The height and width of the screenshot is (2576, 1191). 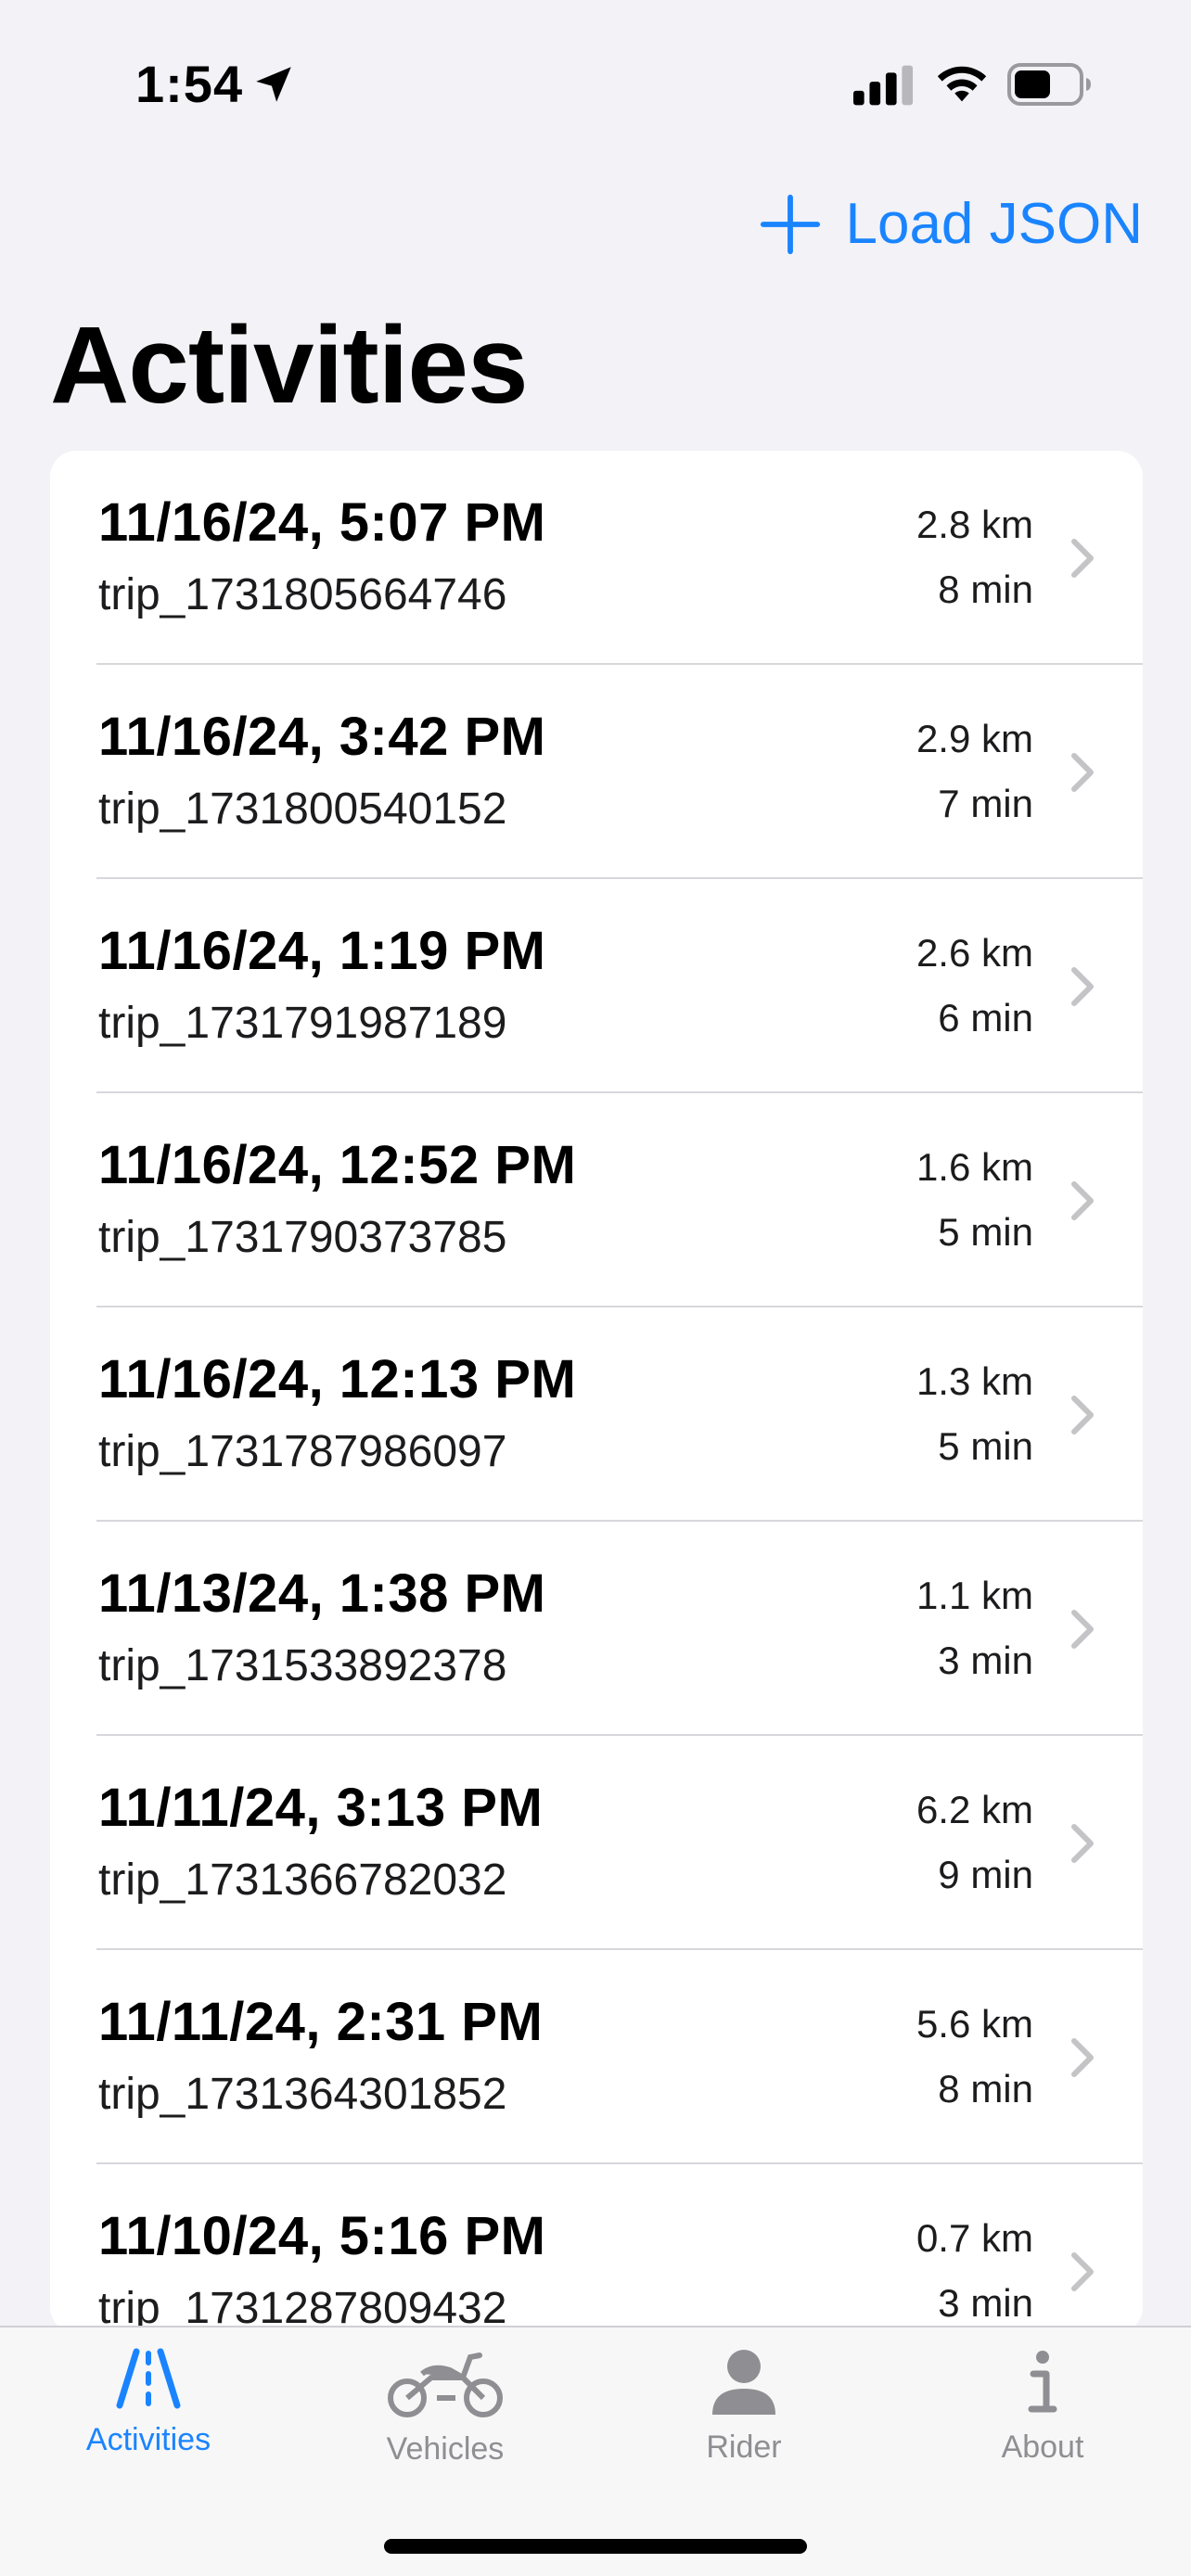 What do you see at coordinates (445, 2385) in the screenshot?
I see `motorcycle-icon` at bounding box center [445, 2385].